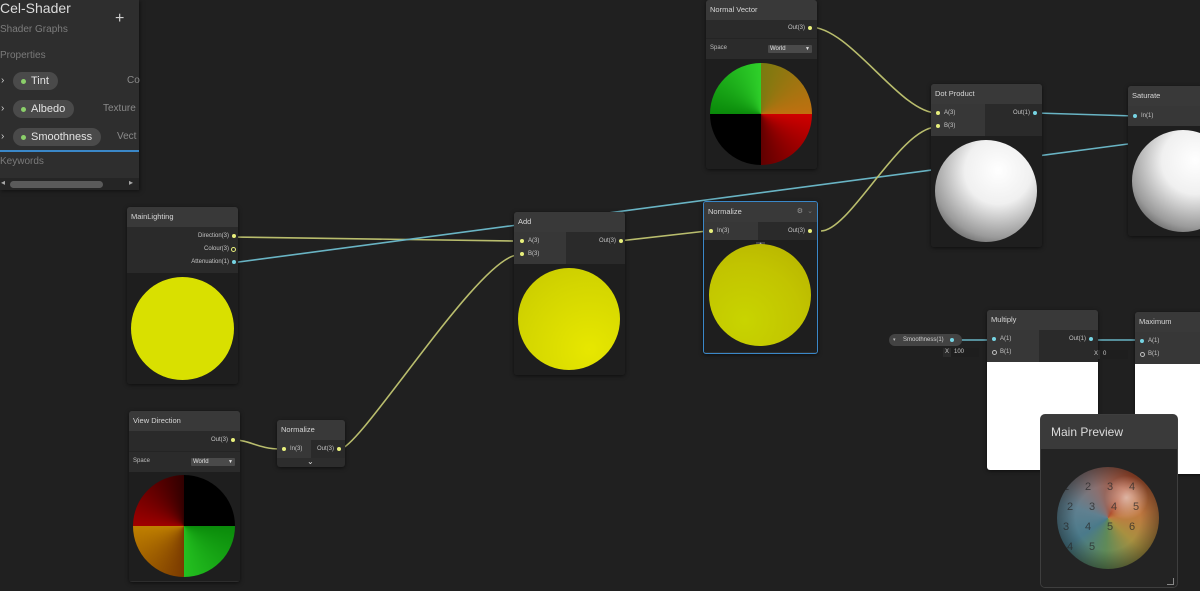  Describe the element at coordinates (57, 137) in the screenshot. I see `property-pill-smoothness: Smoothness` at that location.